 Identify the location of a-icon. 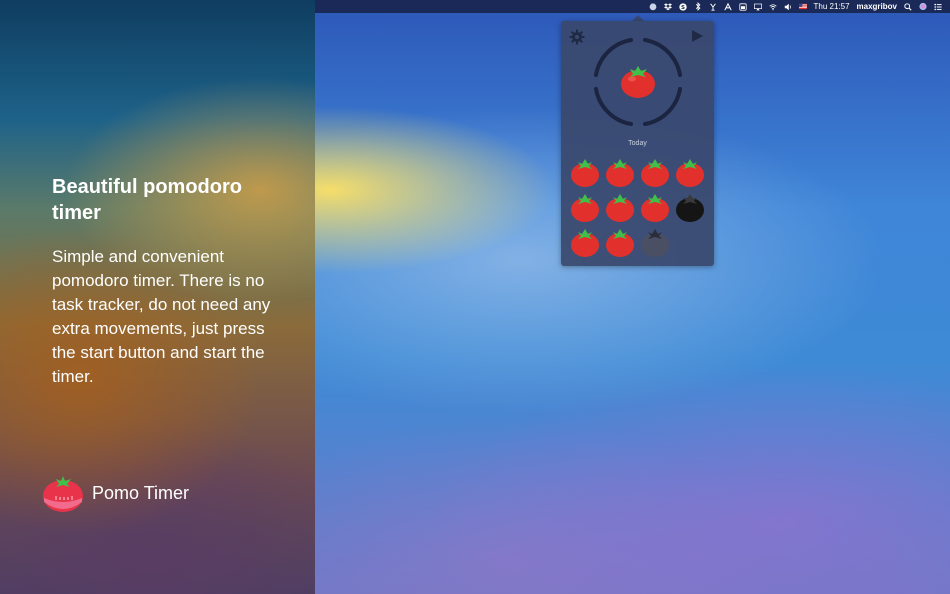
(727, 6).